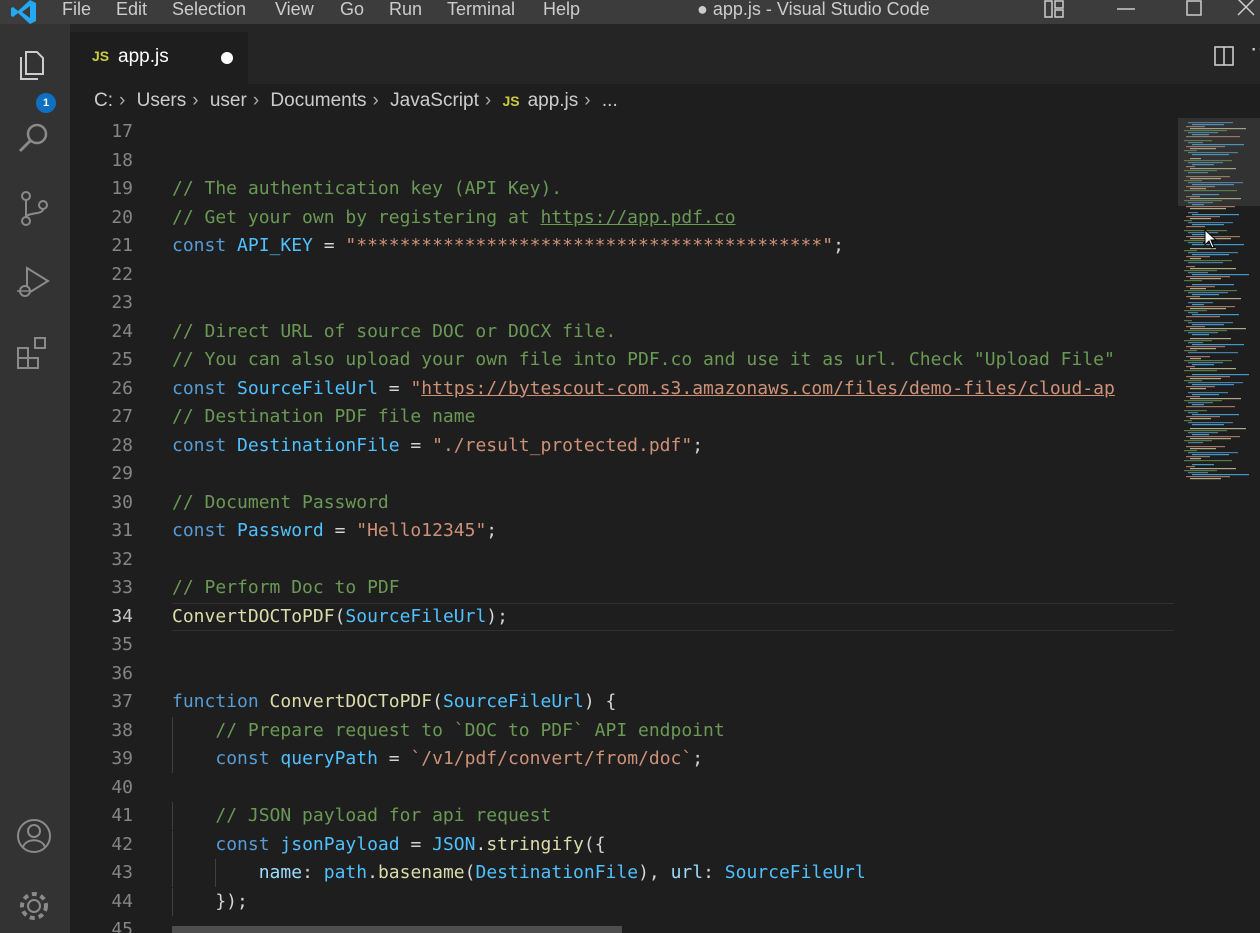 The image size is (1260, 933). Describe the element at coordinates (624, 901) in the screenshot. I see `code-line: 44 });` at that location.